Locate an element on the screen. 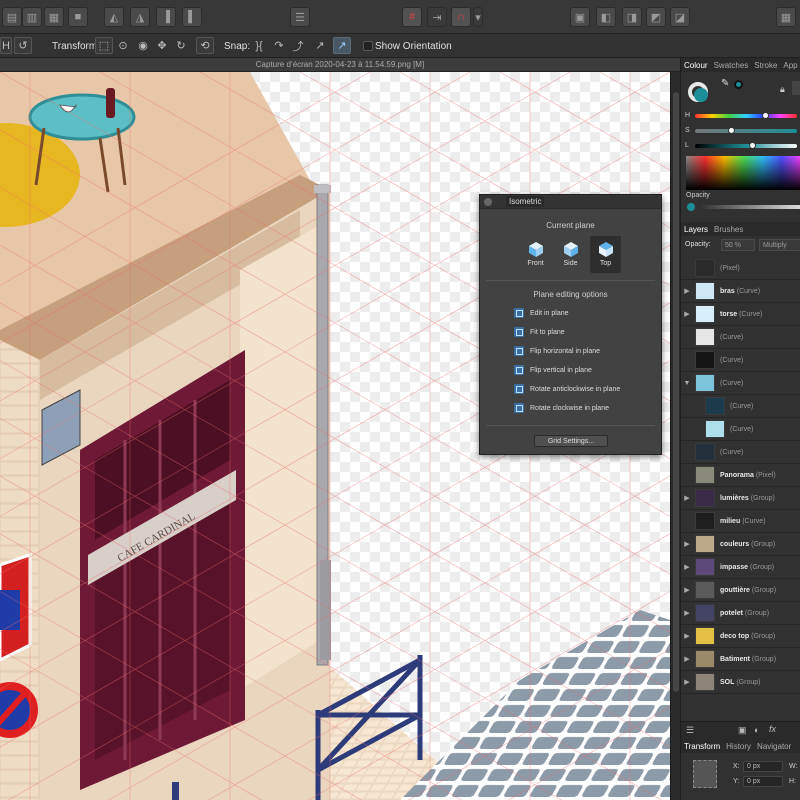  align-left-icon: ◭ is located at coordinates (114, 17).